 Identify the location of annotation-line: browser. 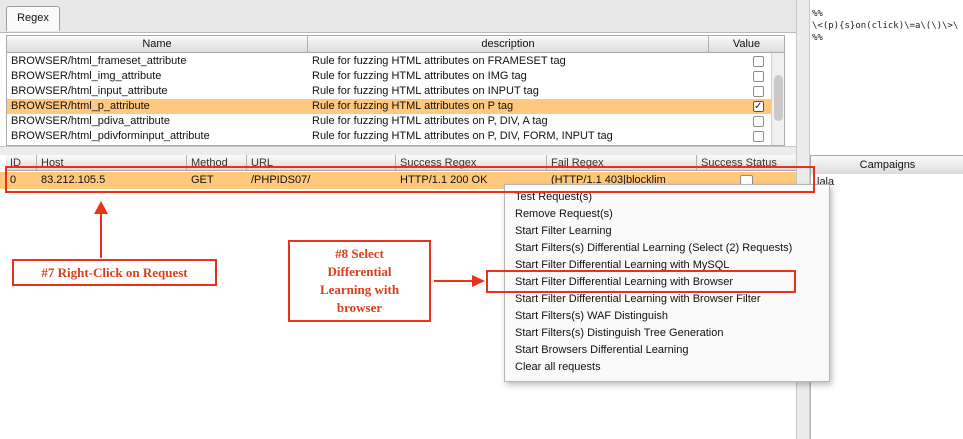
(359, 307).